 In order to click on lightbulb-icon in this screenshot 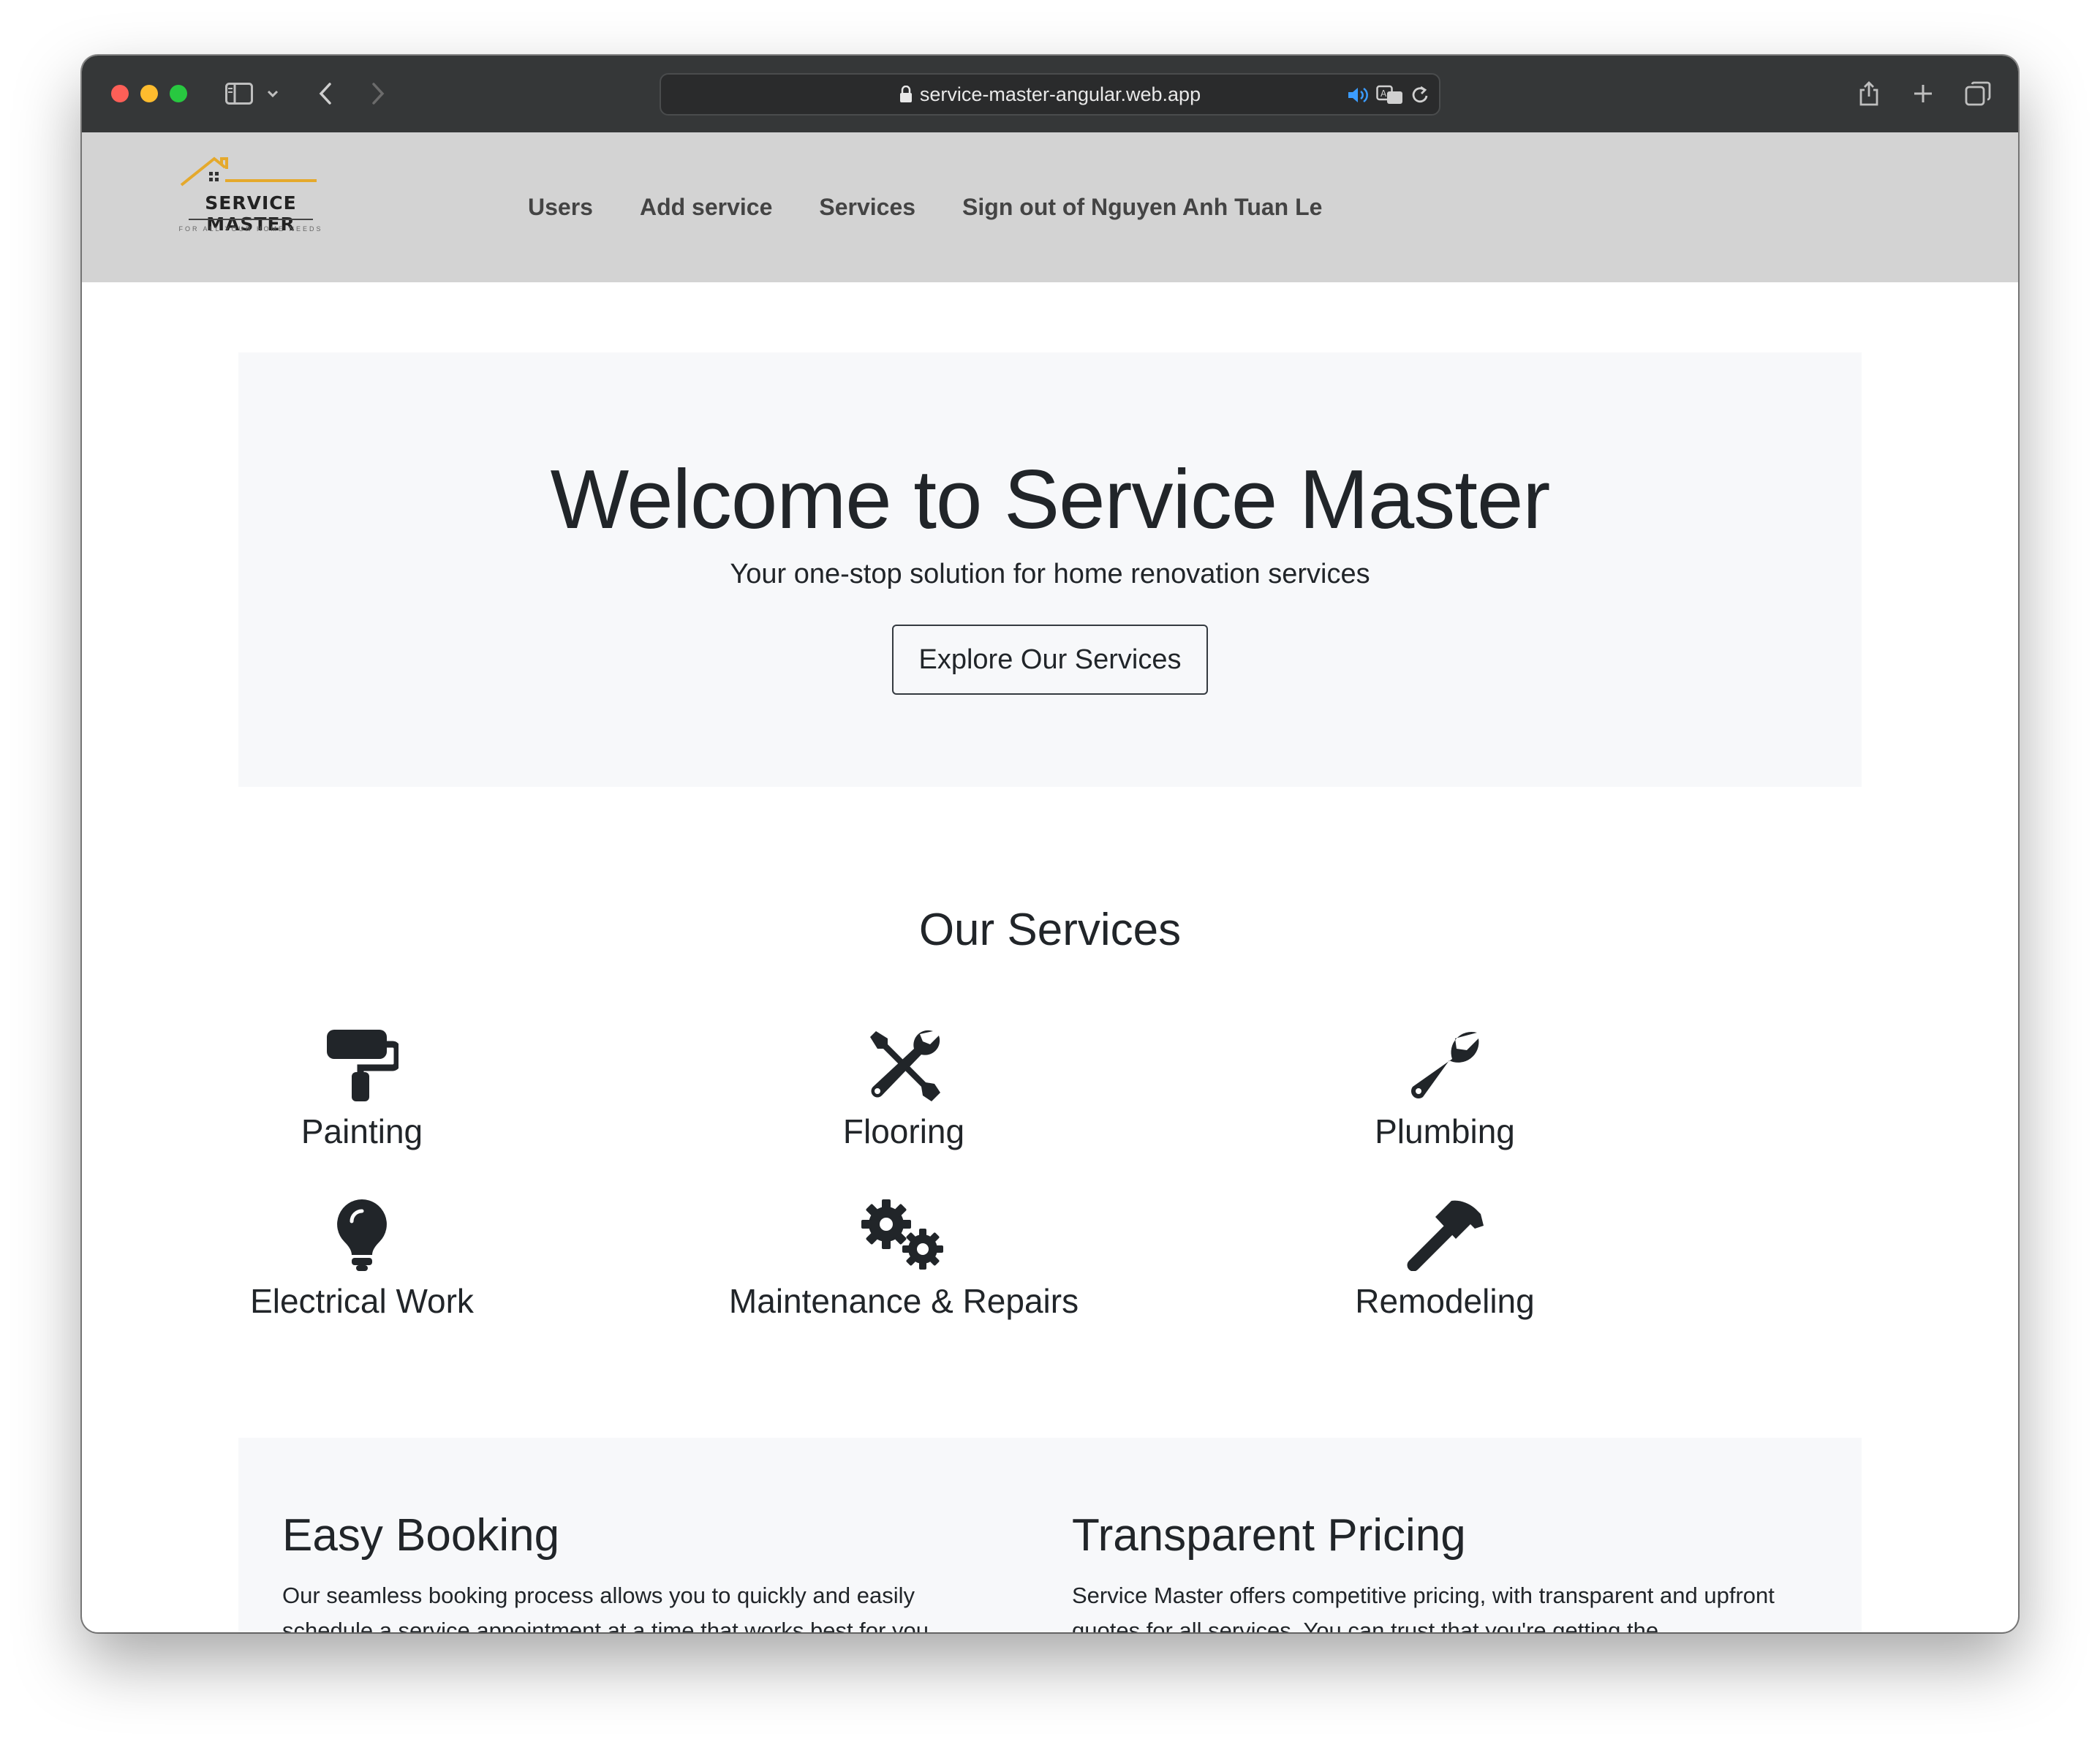, I will do `click(362, 1233)`.